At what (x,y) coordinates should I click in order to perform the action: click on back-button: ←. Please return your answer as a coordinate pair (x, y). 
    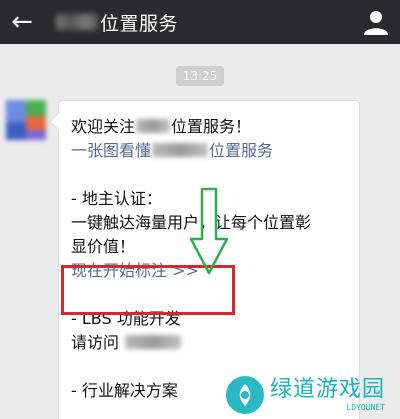
    Looking at the image, I should click on (22, 22).